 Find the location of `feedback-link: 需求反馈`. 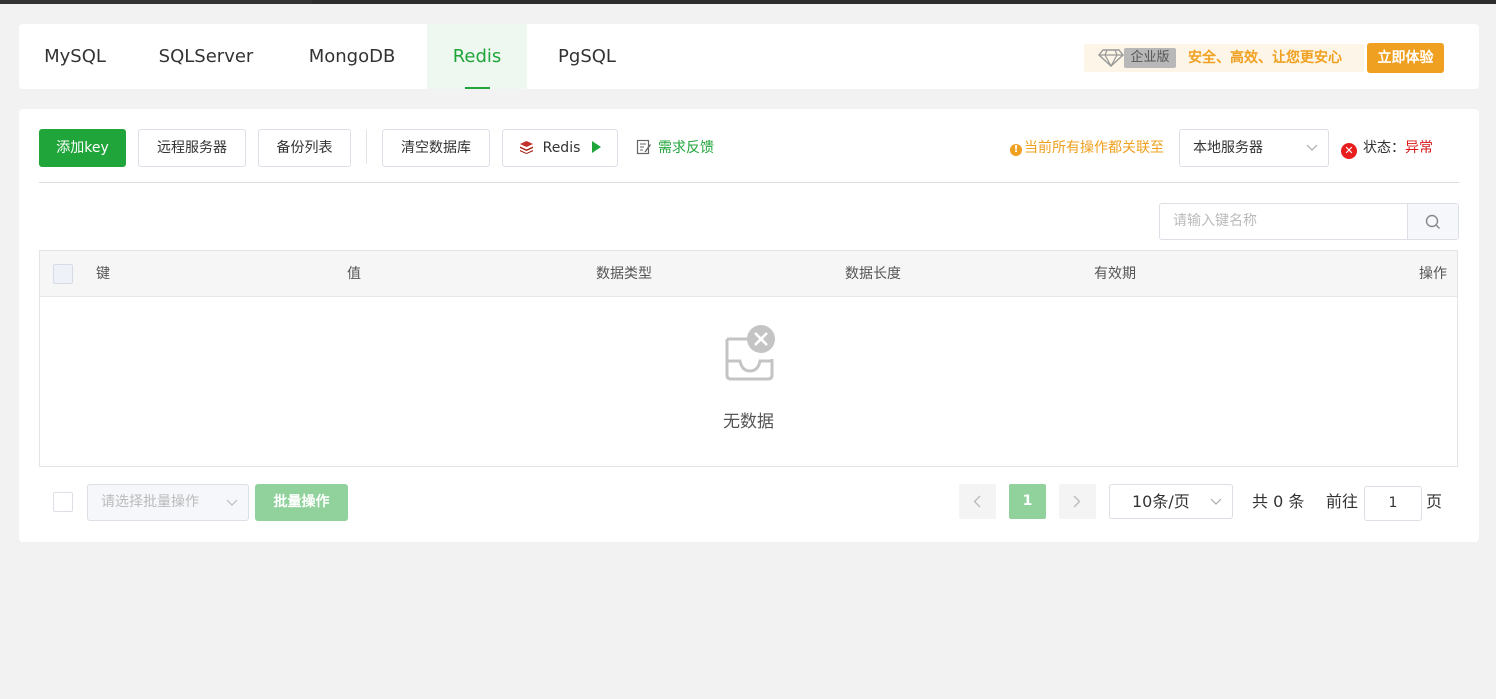

feedback-link: 需求反馈 is located at coordinates (675, 148).